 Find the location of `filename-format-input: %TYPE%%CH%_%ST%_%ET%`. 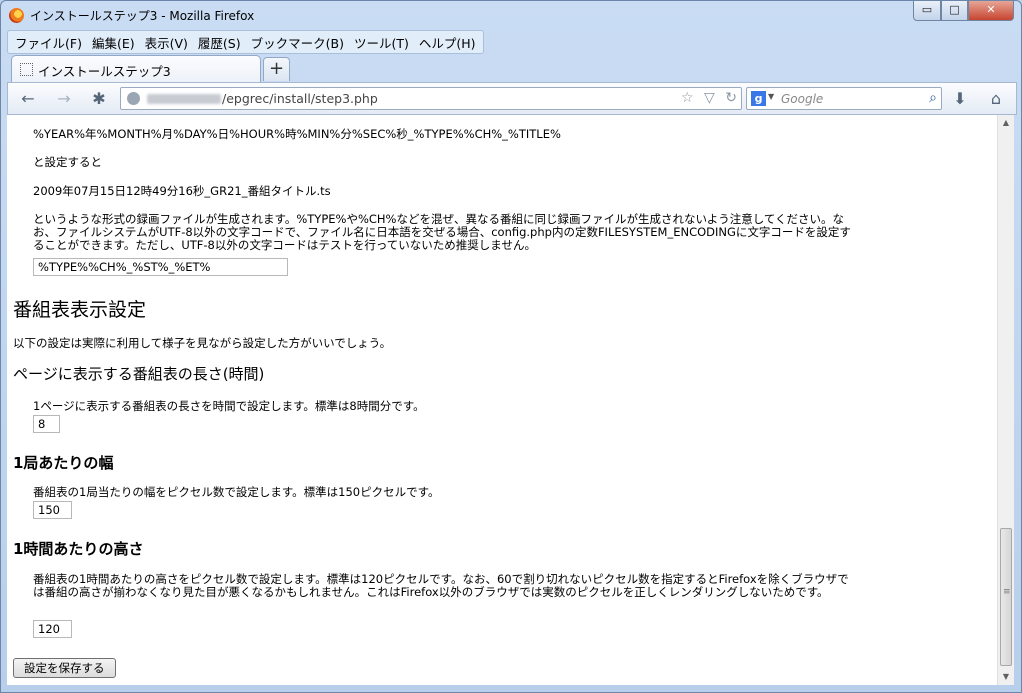

filename-format-input: %TYPE%%CH%_%ST%_%ET% is located at coordinates (160, 267).